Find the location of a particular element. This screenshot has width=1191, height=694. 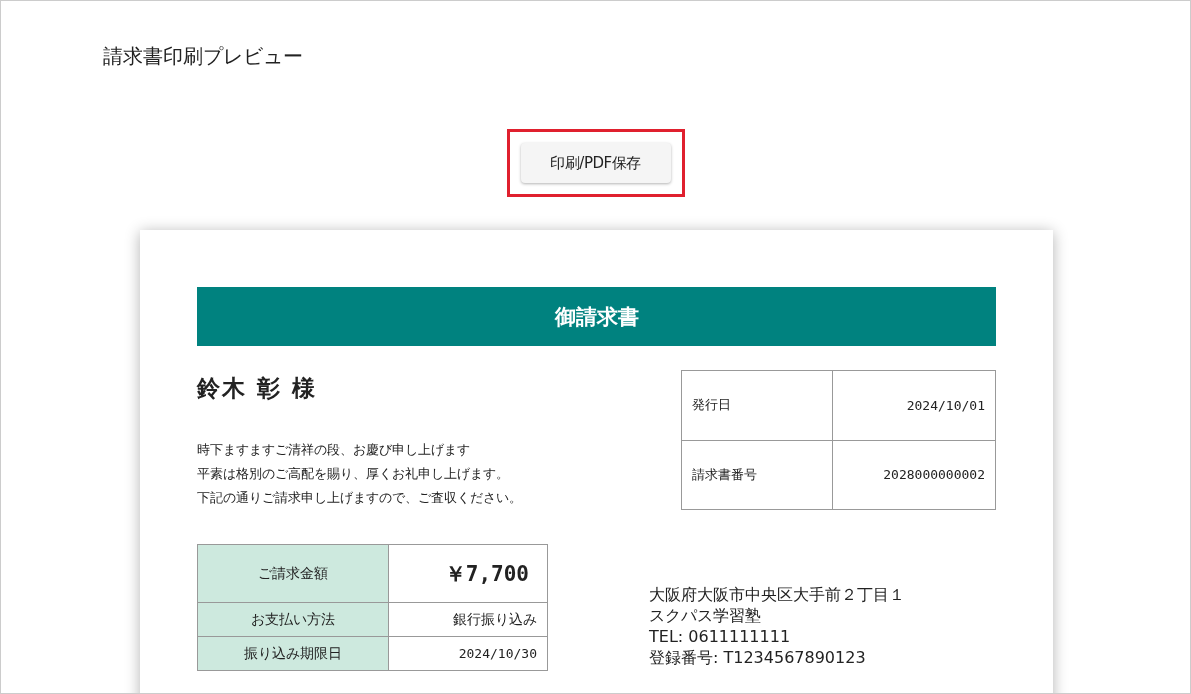

total-amount-cell: ￥7,700 is located at coordinates (468, 573).